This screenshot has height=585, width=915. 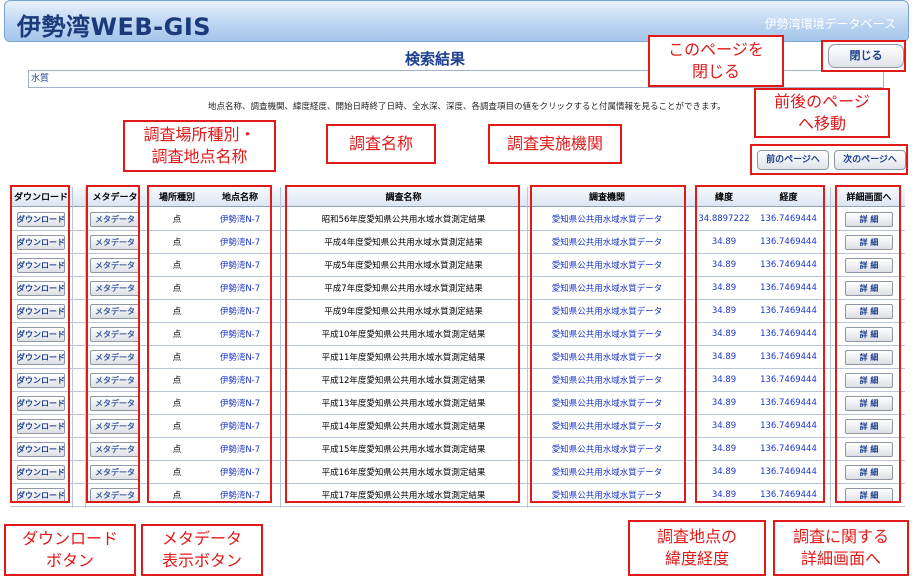 I want to click on annotation-text: ボタン, so click(x=69, y=560).